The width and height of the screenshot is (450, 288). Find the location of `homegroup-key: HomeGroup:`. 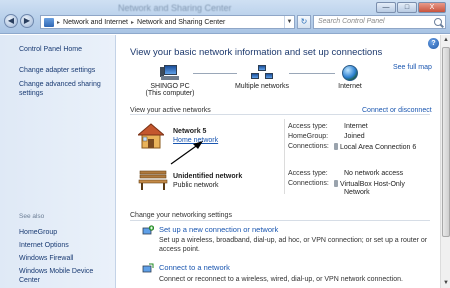

homegroup-key: HomeGroup: is located at coordinates (308, 136).